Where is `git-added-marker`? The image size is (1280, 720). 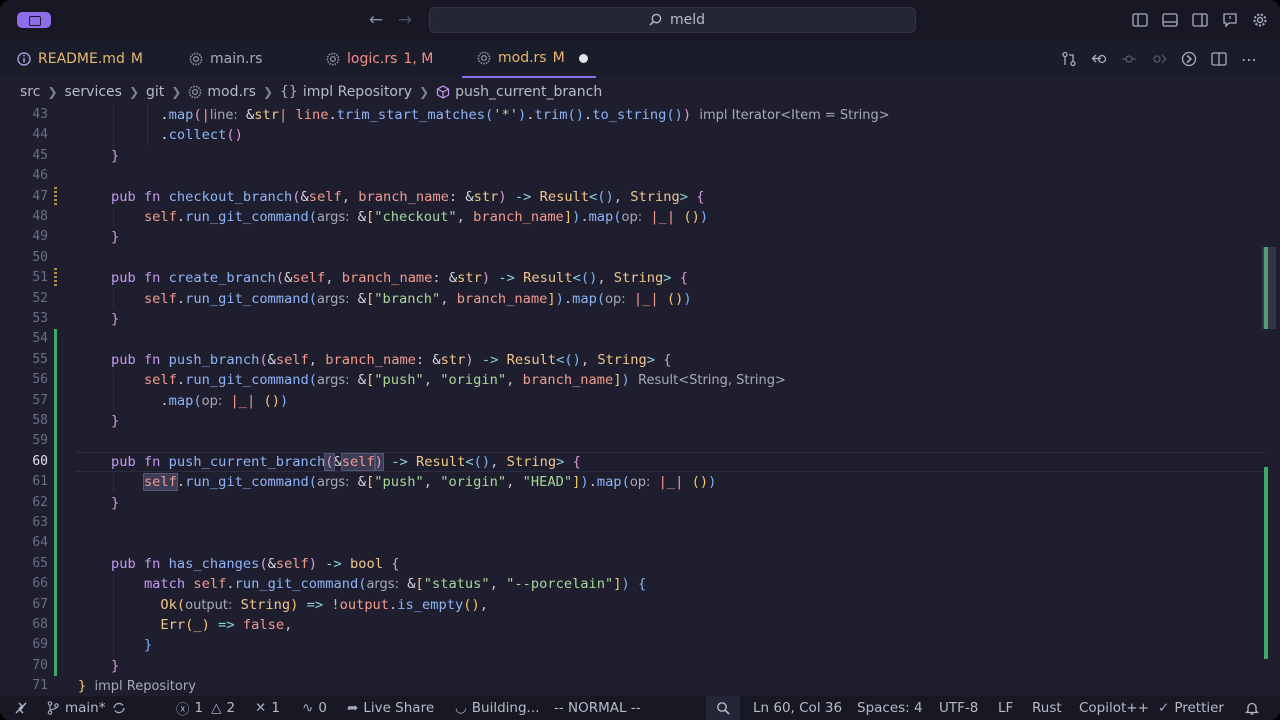
git-added-marker is located at coordinates (55, 503).